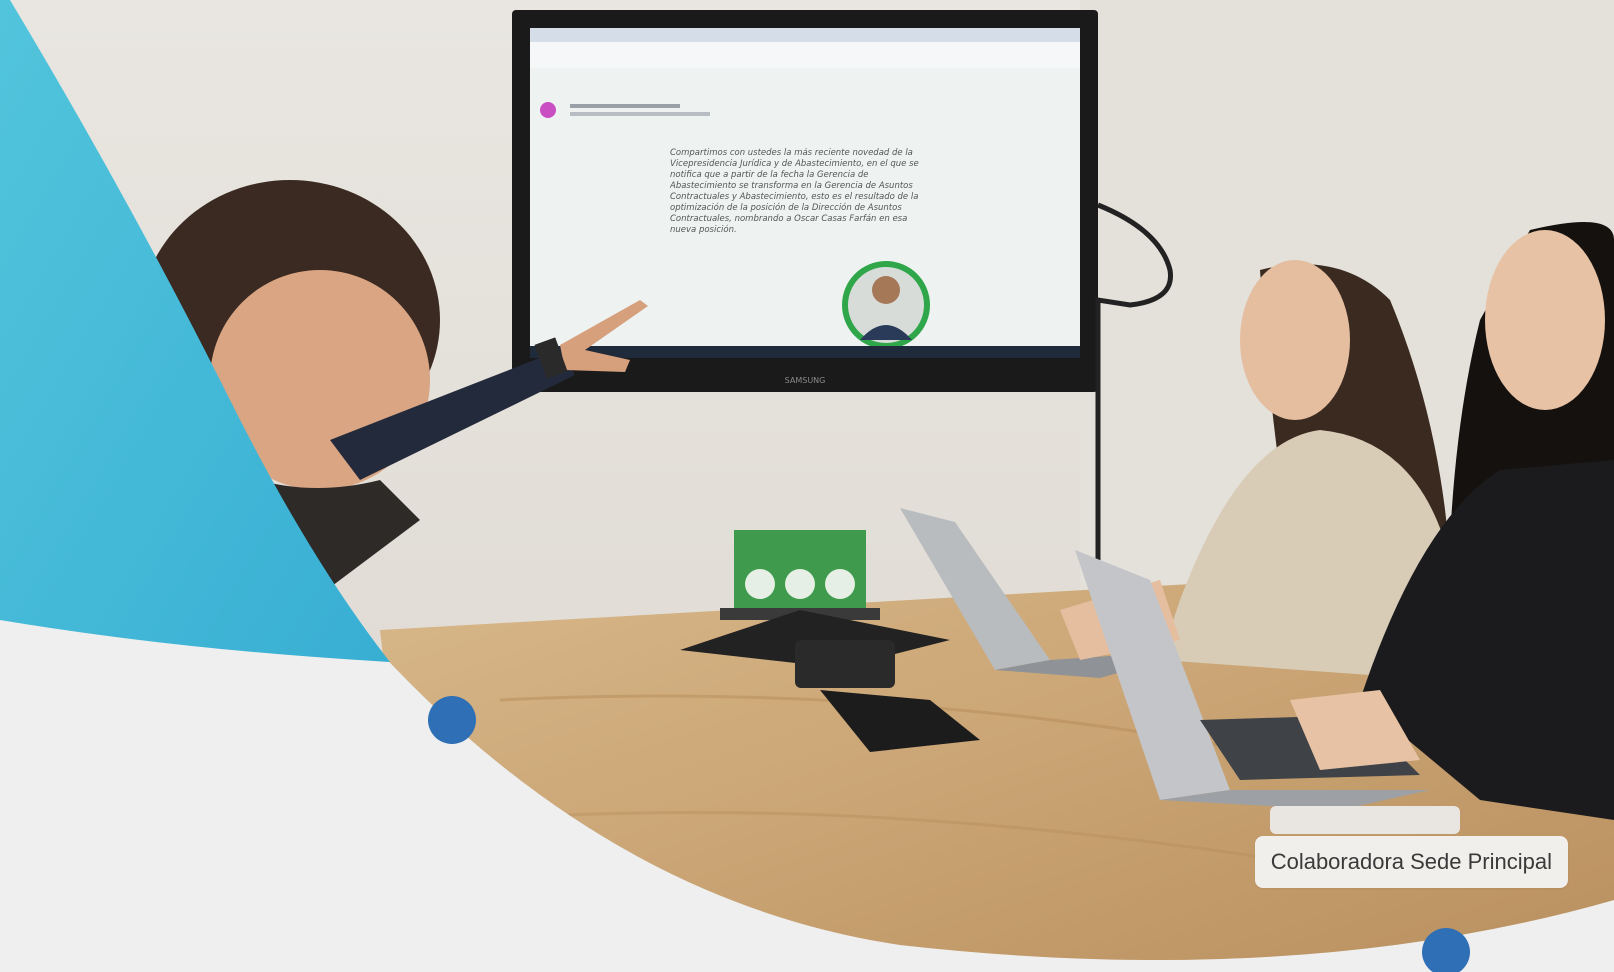  Describe the element at coordinates (805, 380) in the screenshot. I see `tv-brand-label: SAMSUNG` at that location.